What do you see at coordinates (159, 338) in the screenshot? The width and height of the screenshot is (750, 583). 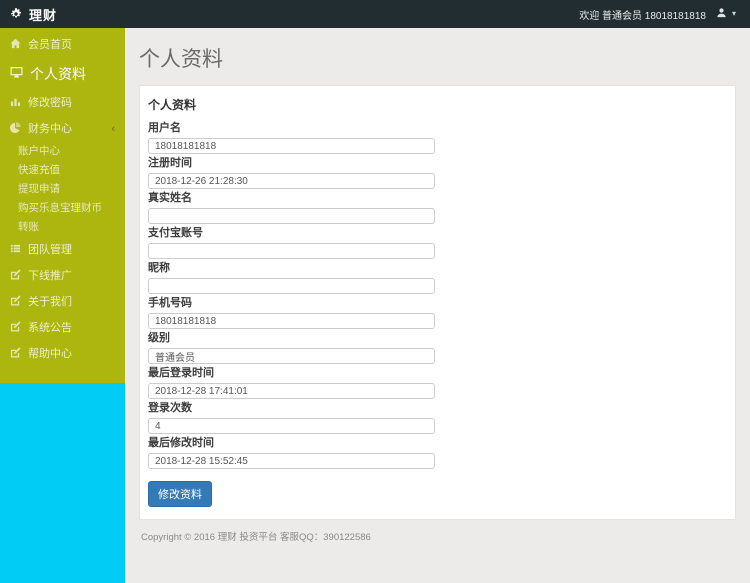 I see `field-label: 级别` at bounding box center [159, 338].